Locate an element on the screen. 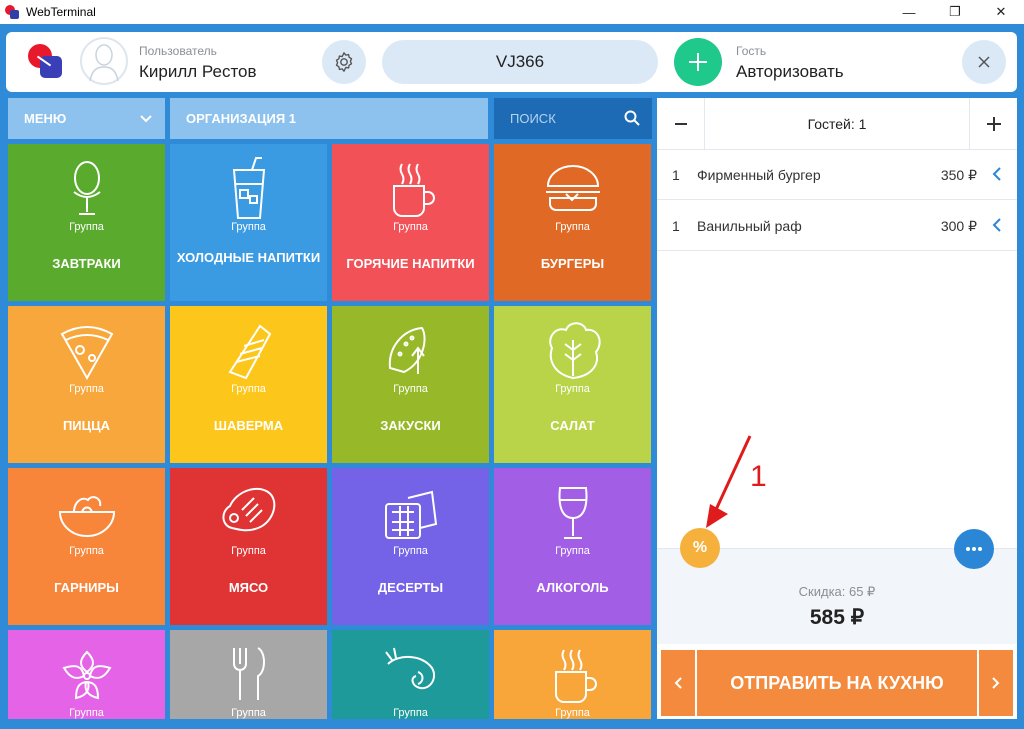 The height and width of the screenshot is (729, 1024). app-logo-icon is located at coordinates (12, 12).